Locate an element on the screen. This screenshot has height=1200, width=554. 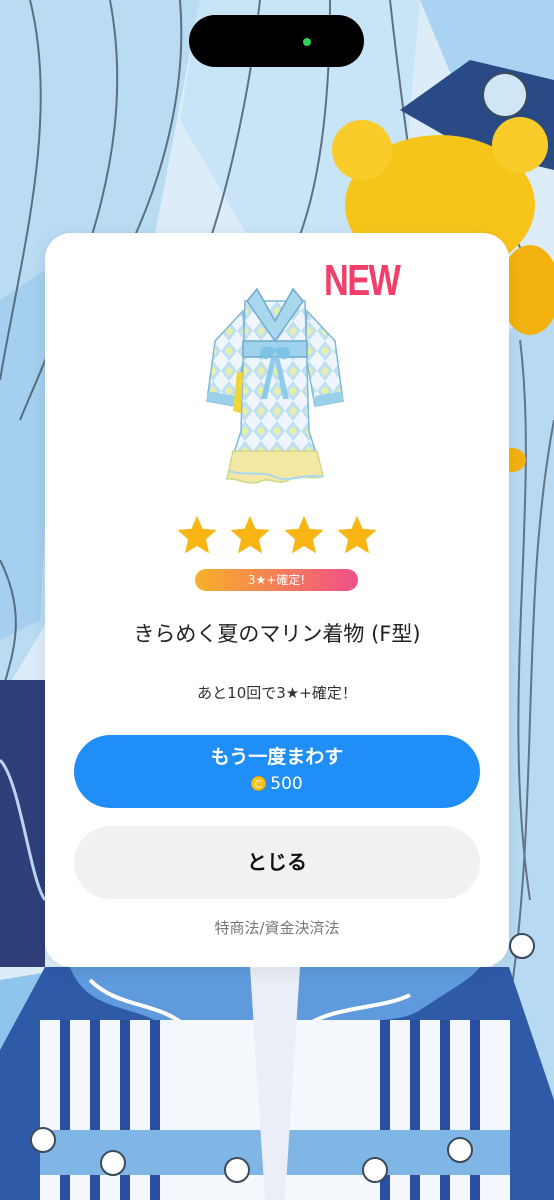
spin-again-label: もう一度まわす is located at coordinates (277, 757).